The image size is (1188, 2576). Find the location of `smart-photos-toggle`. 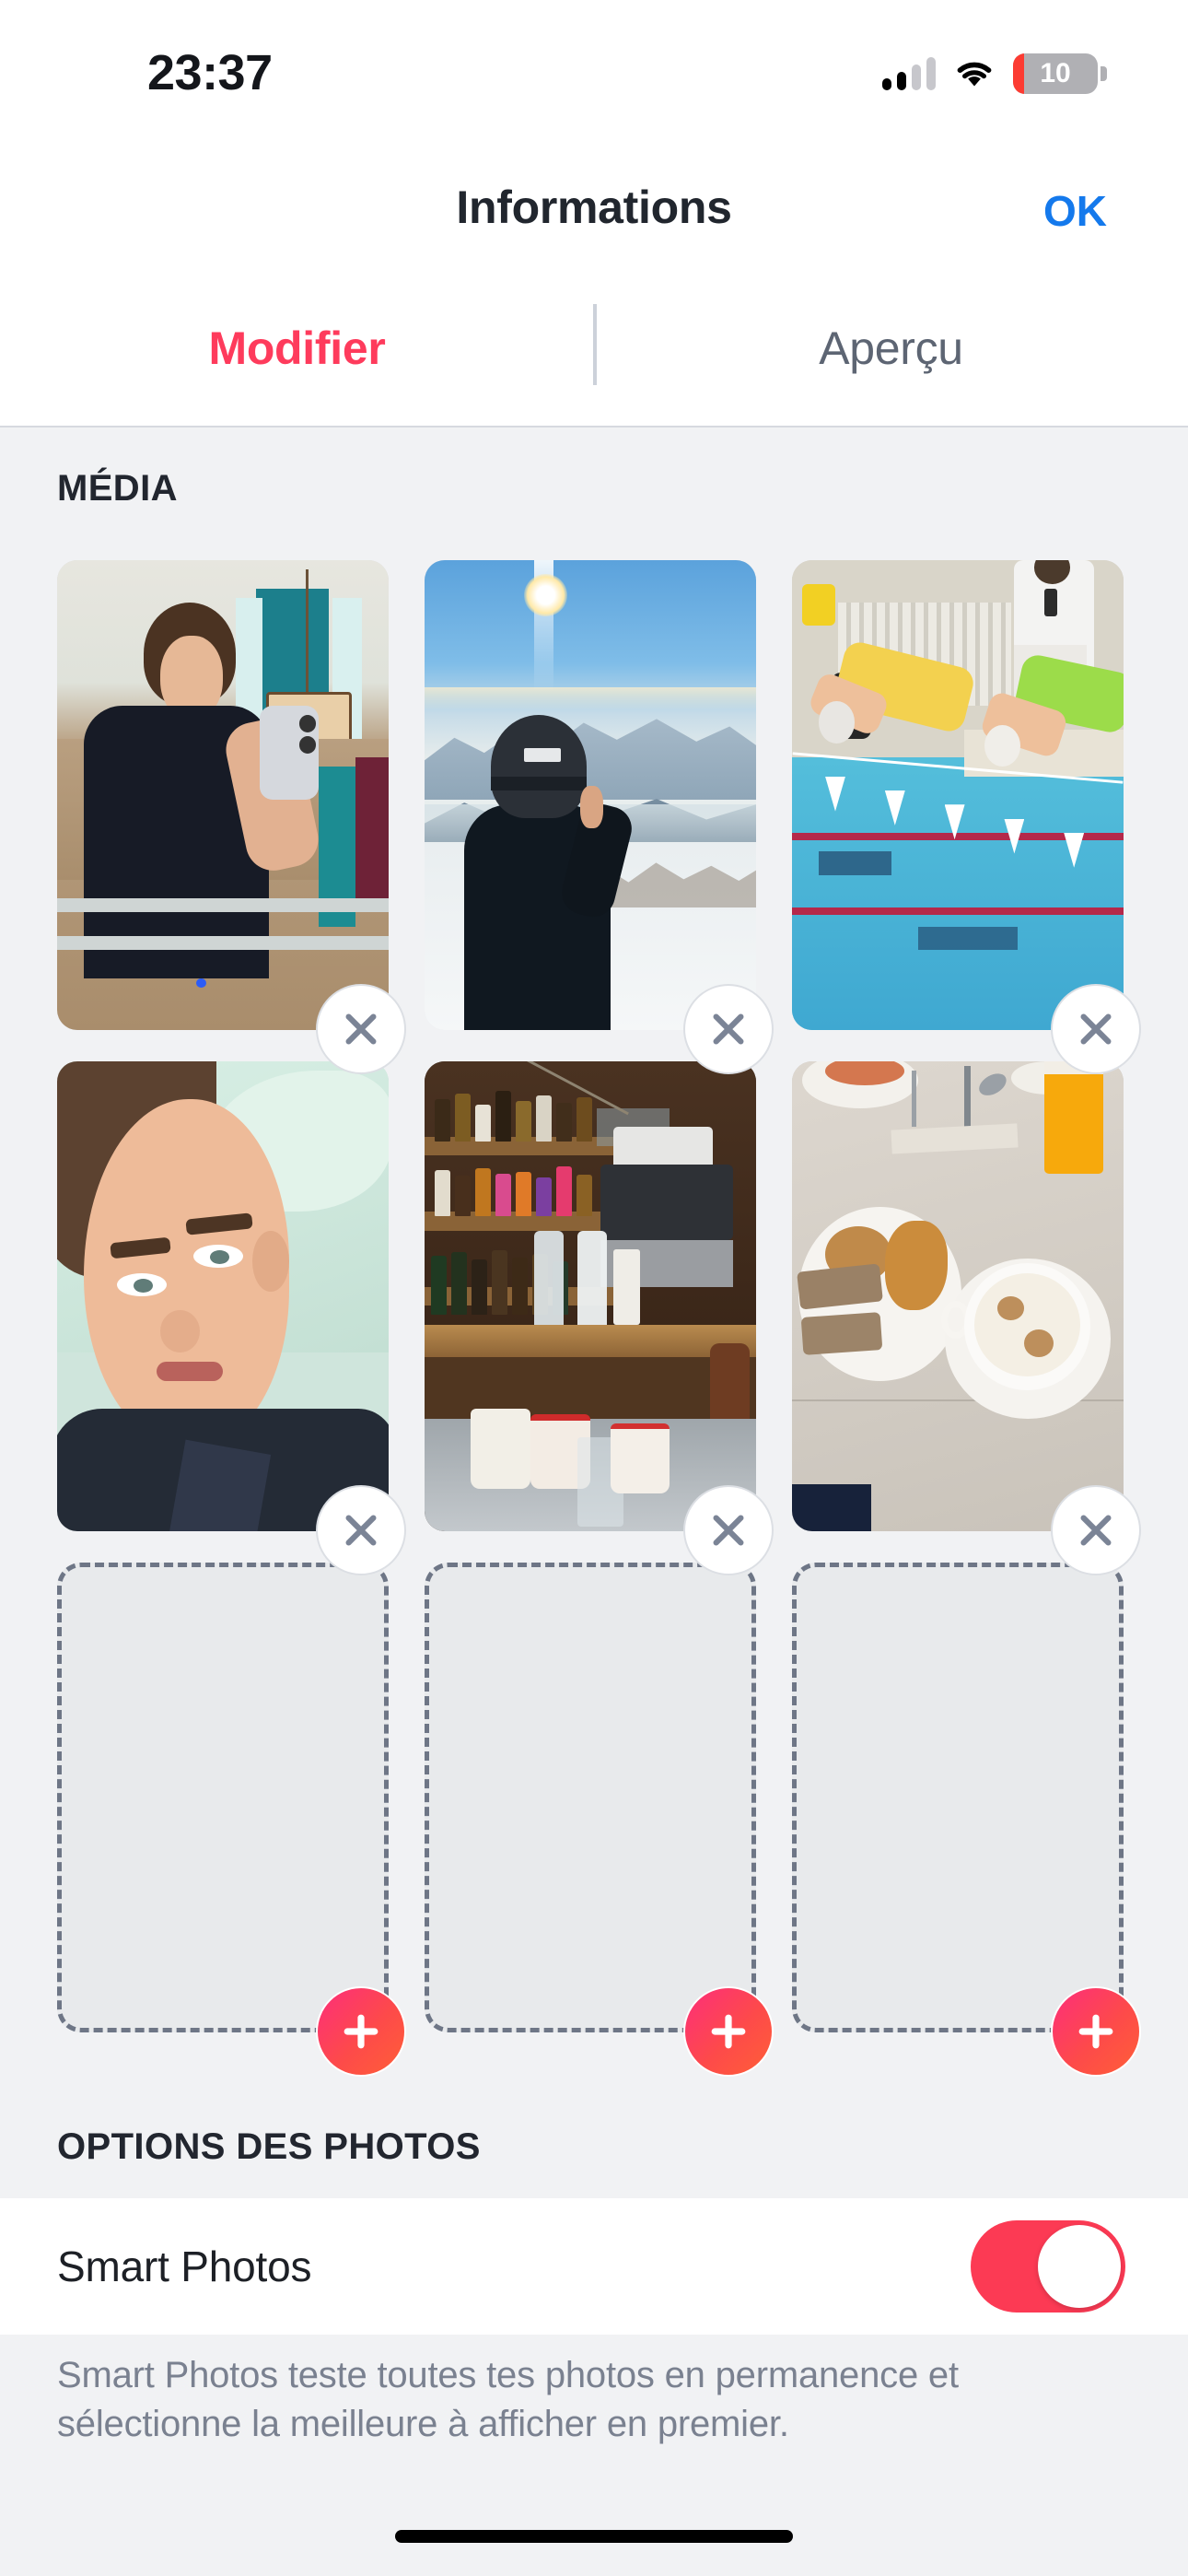

smart-photos-toggle is located at coordinates (1048, 2266).